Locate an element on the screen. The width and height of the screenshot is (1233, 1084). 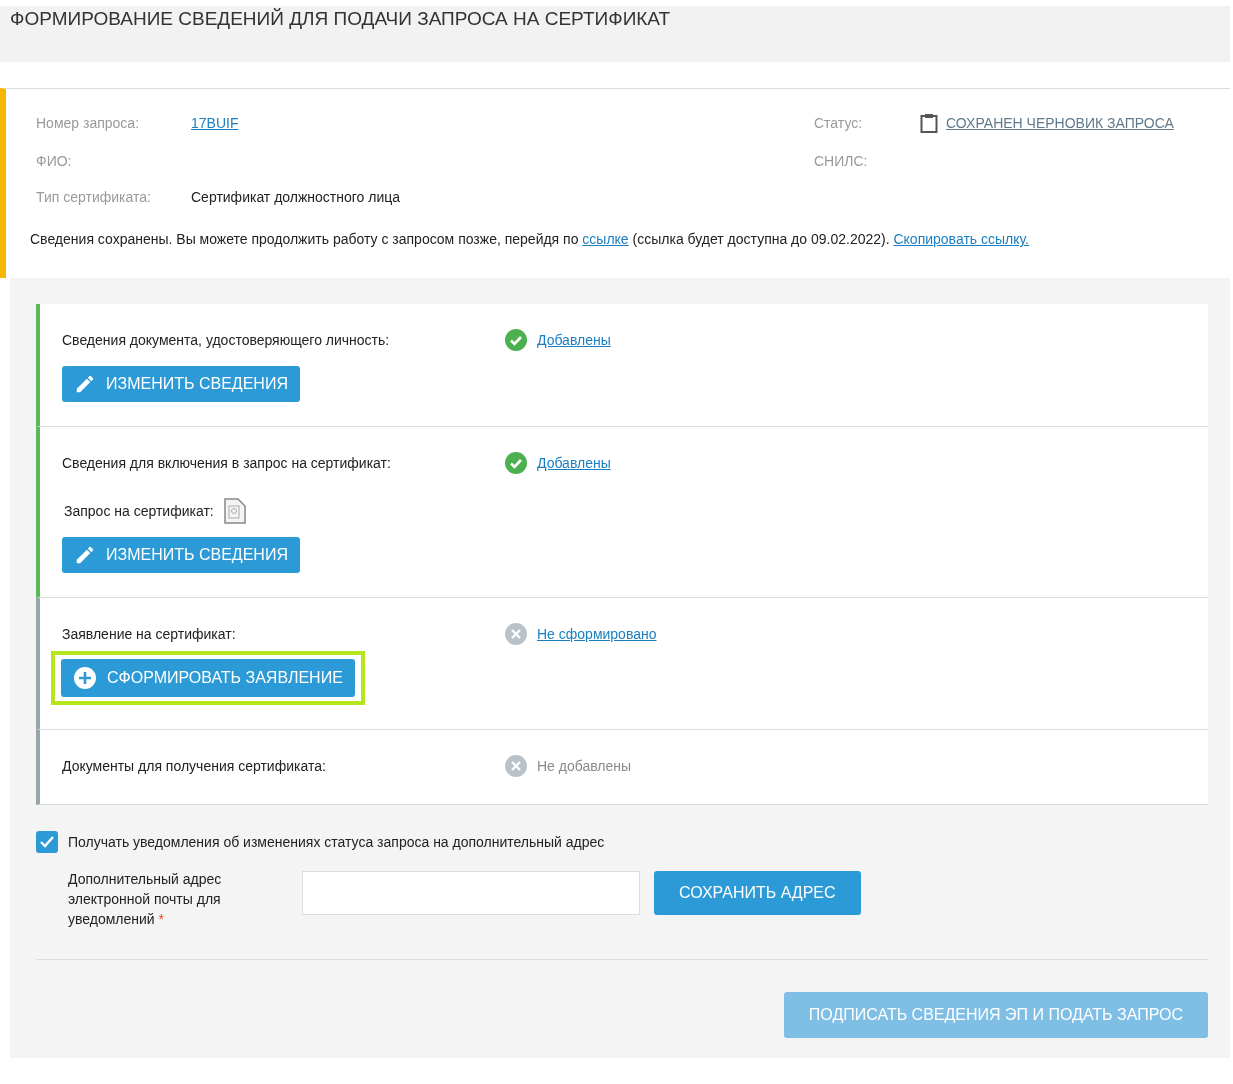
field-label: Статус: is located at coordinates (839, 123).